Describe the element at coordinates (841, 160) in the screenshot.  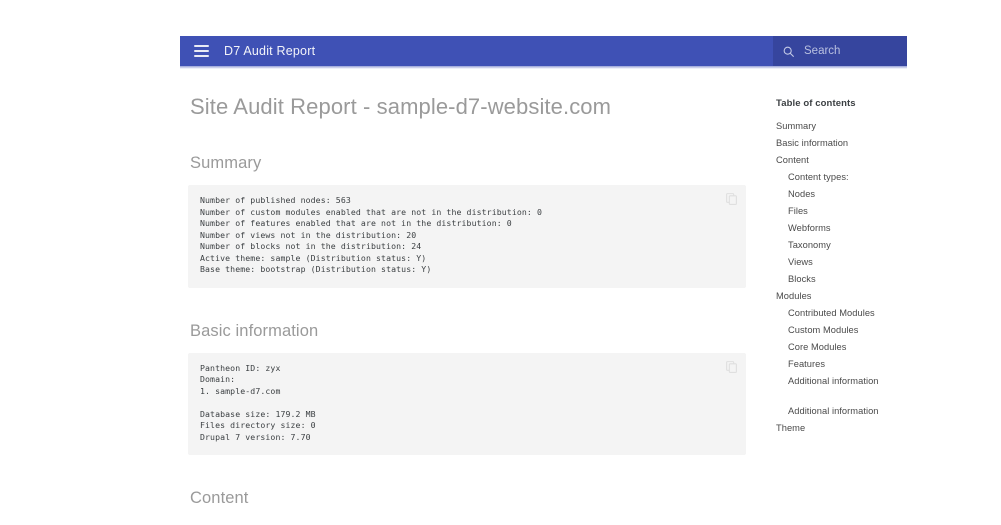
I see `toc-item-content: Content` at that location.